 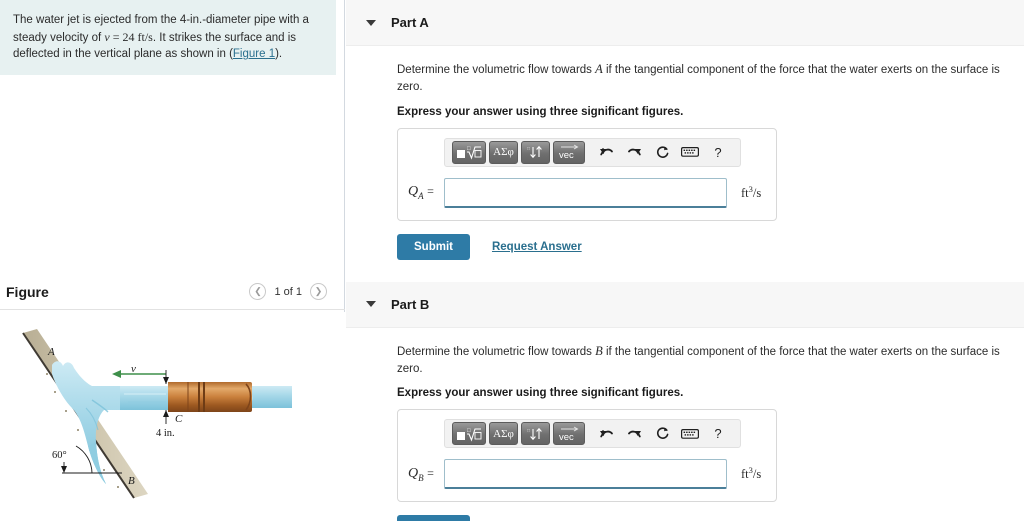 I want to click on part-a-math-toolbar: □ ΑΣφ □ vec ?, so click(x=592, y=152).